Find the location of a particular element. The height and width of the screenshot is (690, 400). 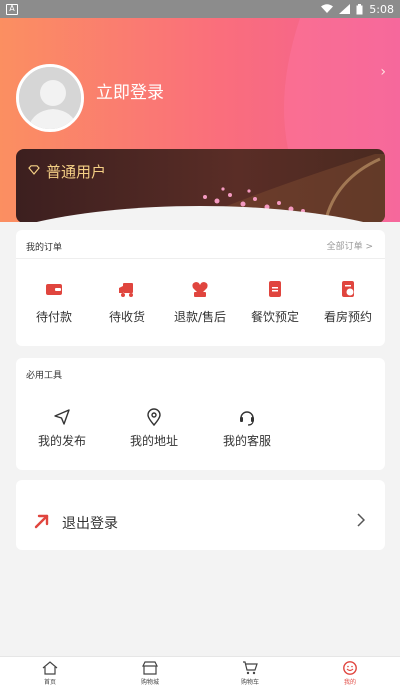

tool-customer-service: 我的客服 is located at coordinates (247, 428).